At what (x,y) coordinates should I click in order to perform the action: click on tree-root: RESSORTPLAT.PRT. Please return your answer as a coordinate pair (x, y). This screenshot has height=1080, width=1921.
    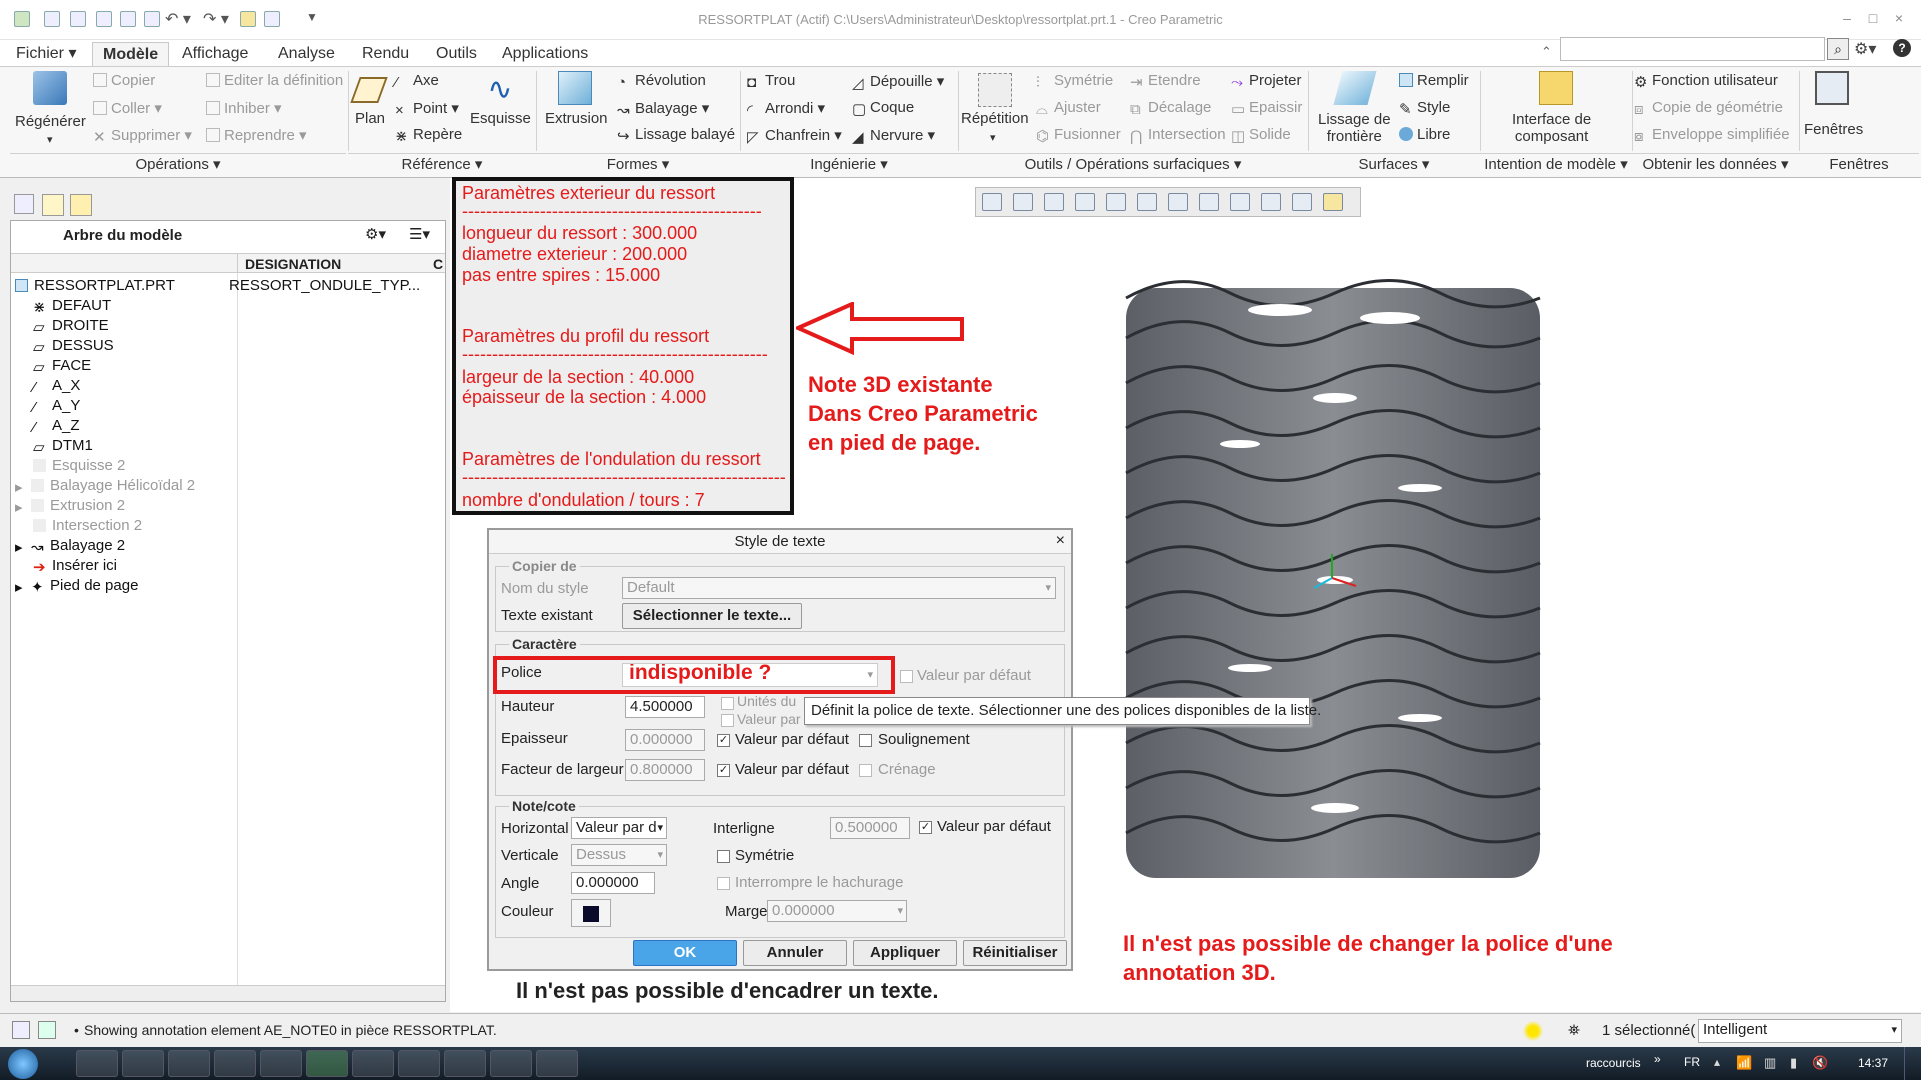
    Looking at the image, I should click on (95, 285).